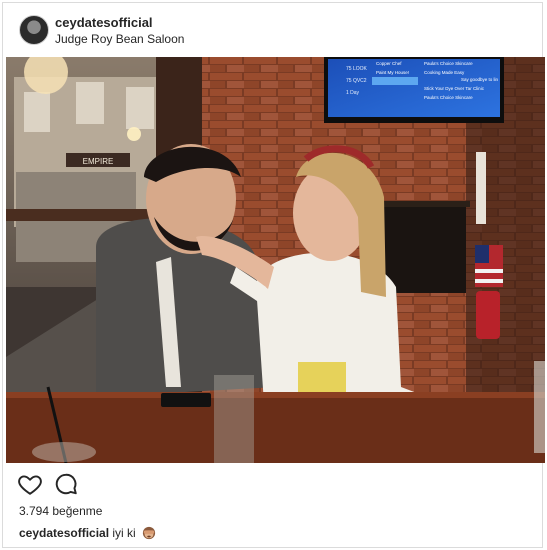 The image size is (547, 550). Describe the element at coordinates (356, 81) in the screenshot. I see `tv-channel: 75 QVC2` at that location.